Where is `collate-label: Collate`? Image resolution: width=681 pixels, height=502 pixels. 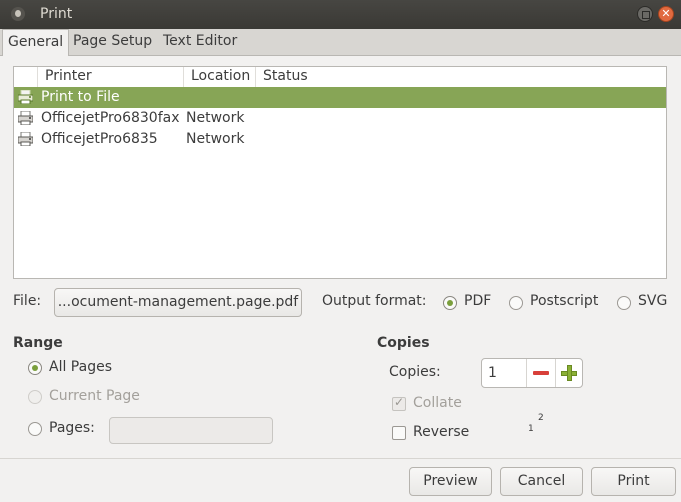
collate-label: Collate is located at coordinates (437, 403).